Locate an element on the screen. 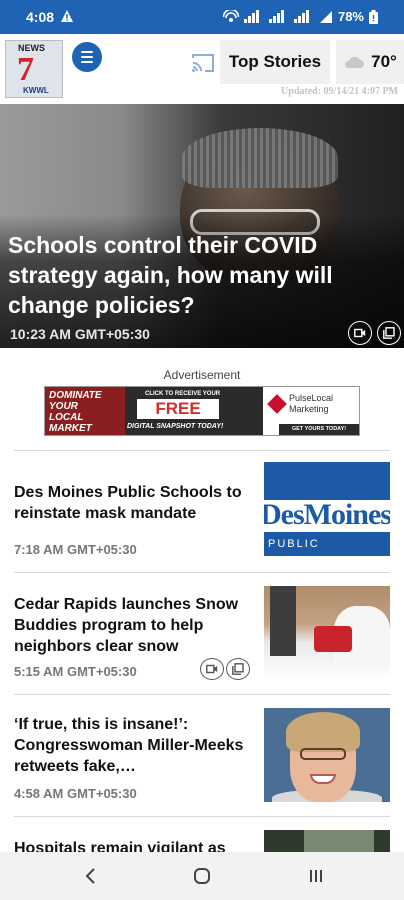 This screenshot has width=404, height=900. thumb-snow-door is located at coordinates (283, 621).